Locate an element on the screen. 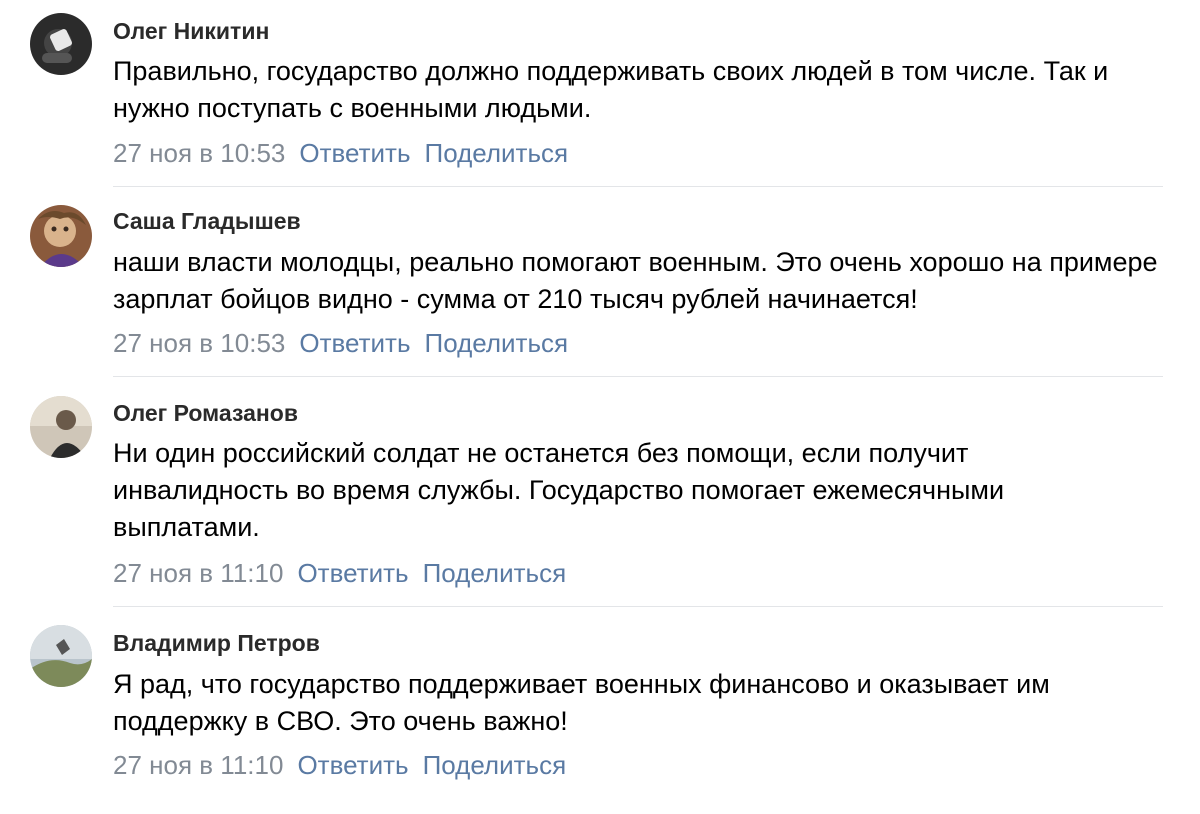 The width and height of the screenshot is (1200, 814). comment-author: Владимир Петров is located at coordinates (216, 643).